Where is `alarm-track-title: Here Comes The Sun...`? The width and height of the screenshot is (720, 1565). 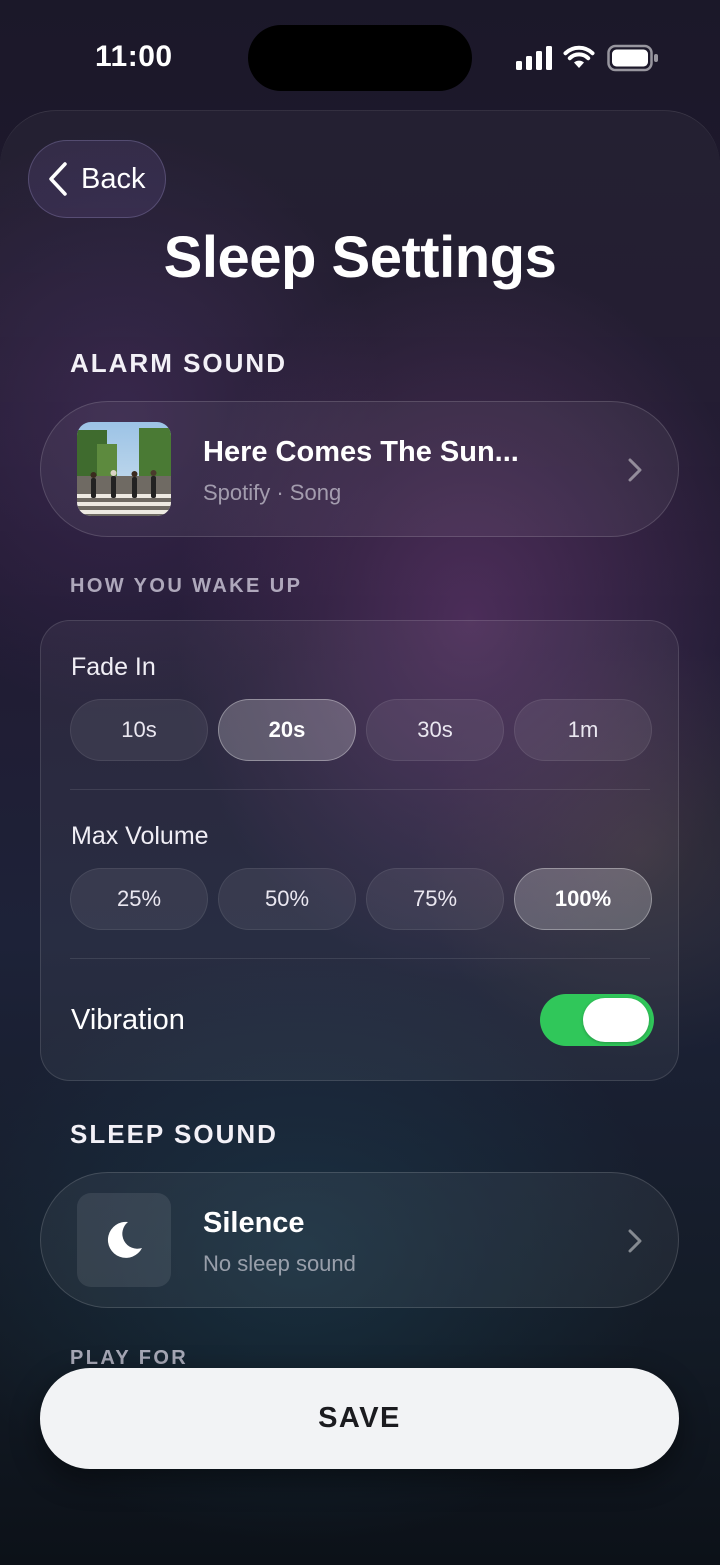
alarm-track-title: Here Comes The Sun... is located at coordinates (361, 452).